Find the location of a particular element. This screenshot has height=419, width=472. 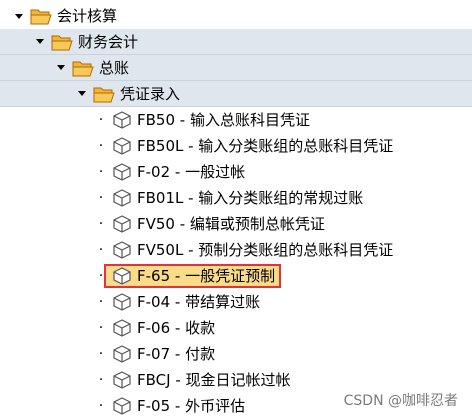

tree-leaf-label: F-05 - 外币评估 is located at coordinates (191, 406).